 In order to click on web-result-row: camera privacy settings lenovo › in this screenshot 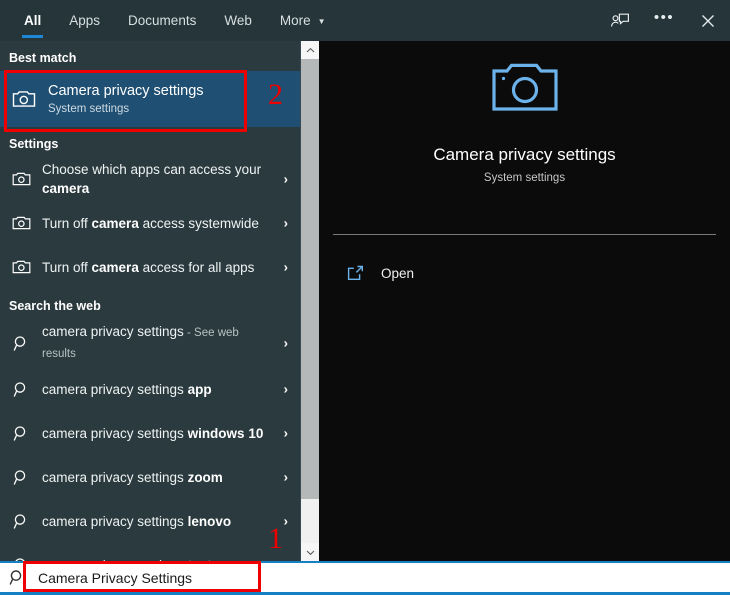, I will do `click(150, 521)`.